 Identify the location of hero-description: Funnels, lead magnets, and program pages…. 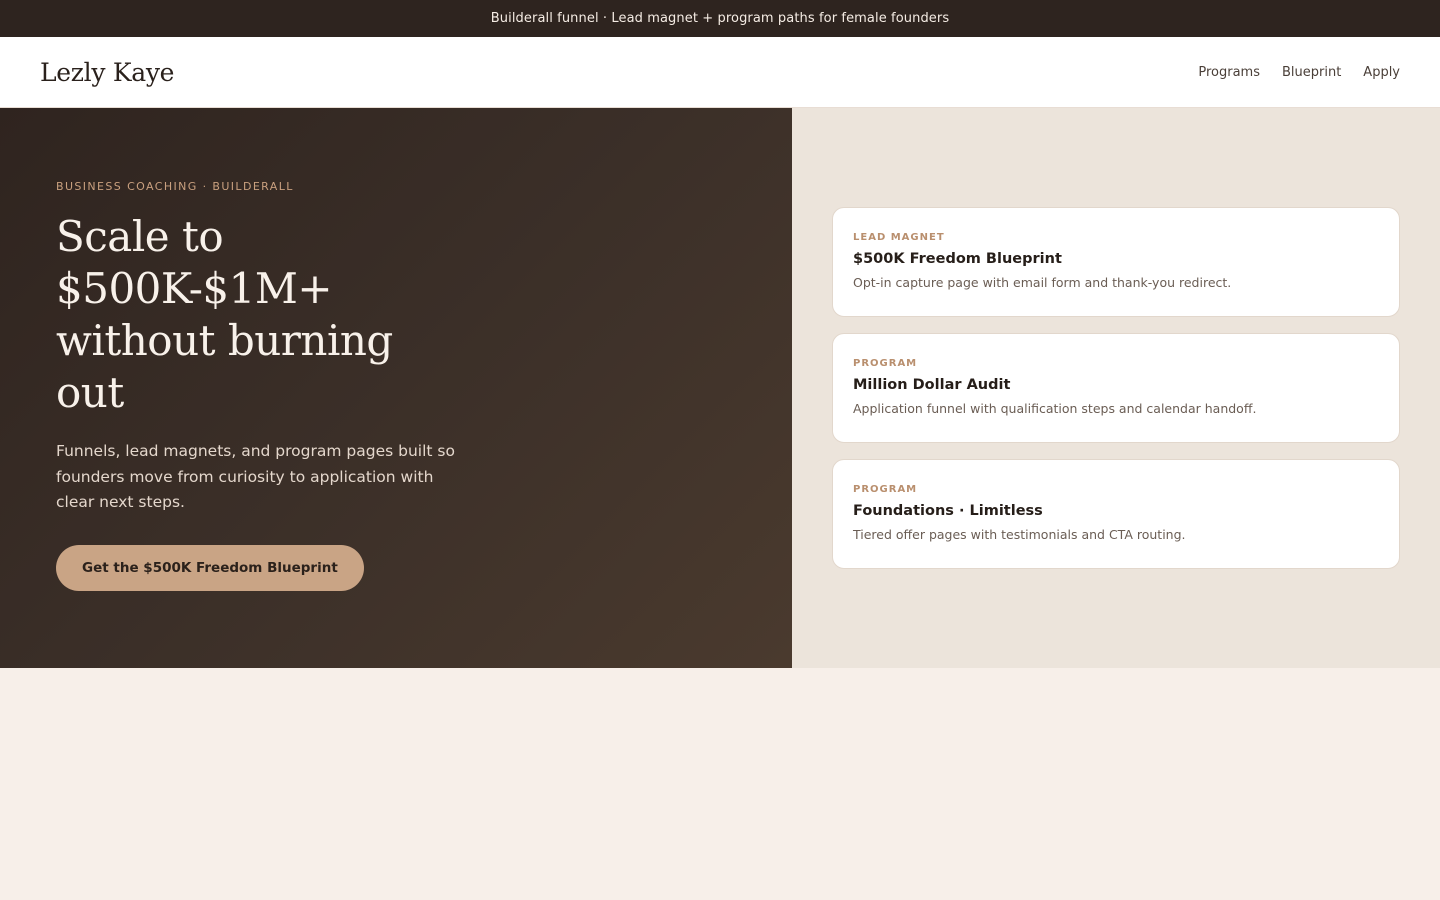
(255, 476).